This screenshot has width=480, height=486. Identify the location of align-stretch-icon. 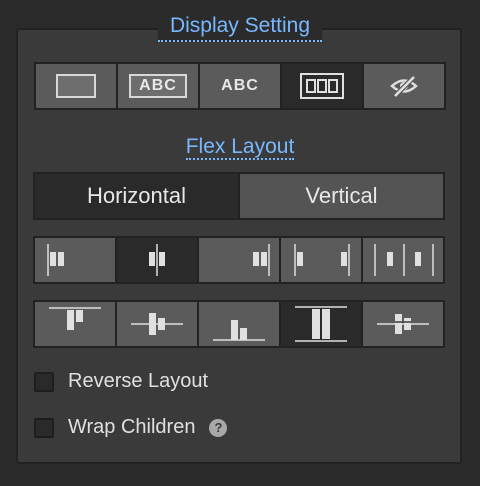
(321, 324).